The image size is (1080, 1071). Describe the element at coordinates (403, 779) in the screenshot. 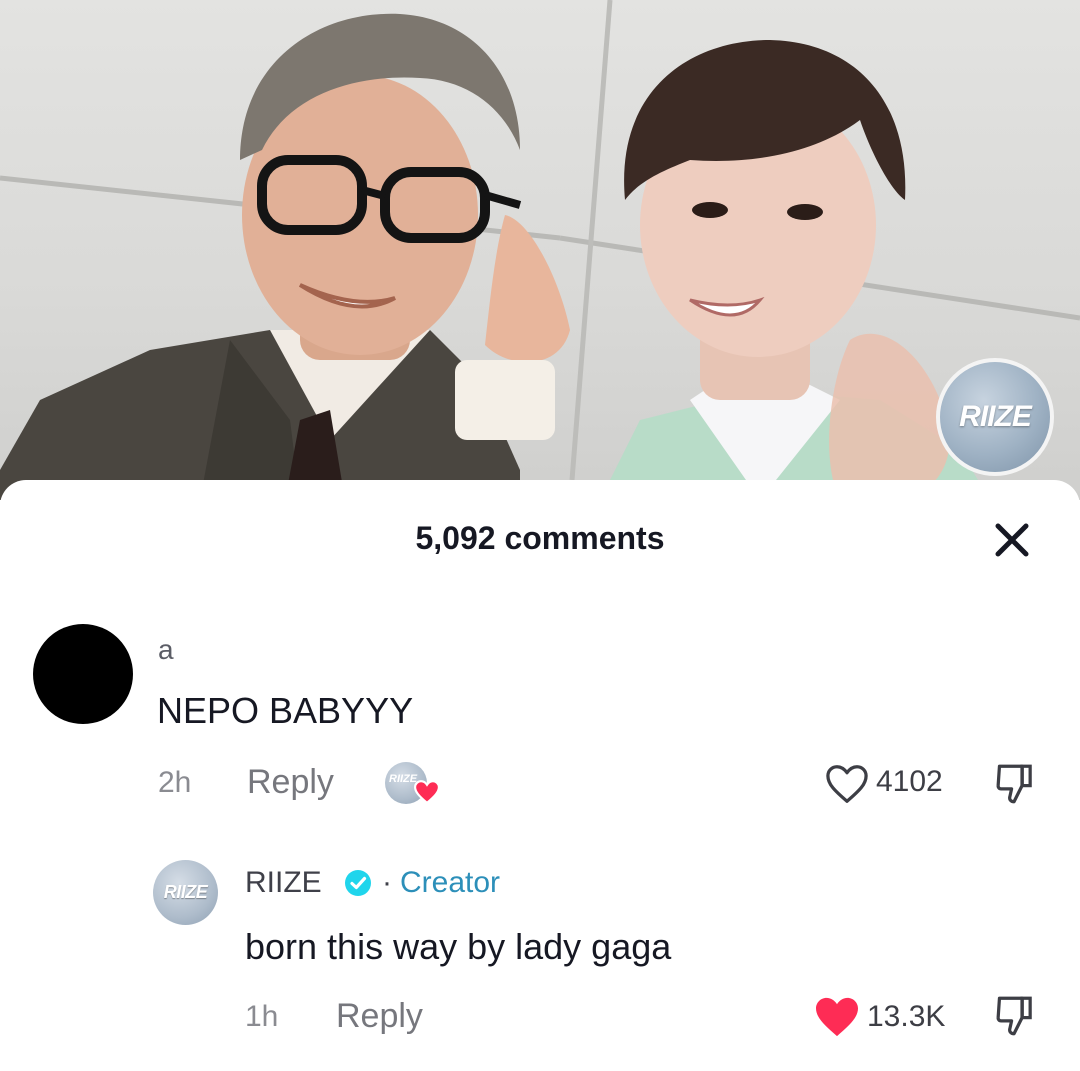

I see `creator-badge-text: RIIZE` at that location.